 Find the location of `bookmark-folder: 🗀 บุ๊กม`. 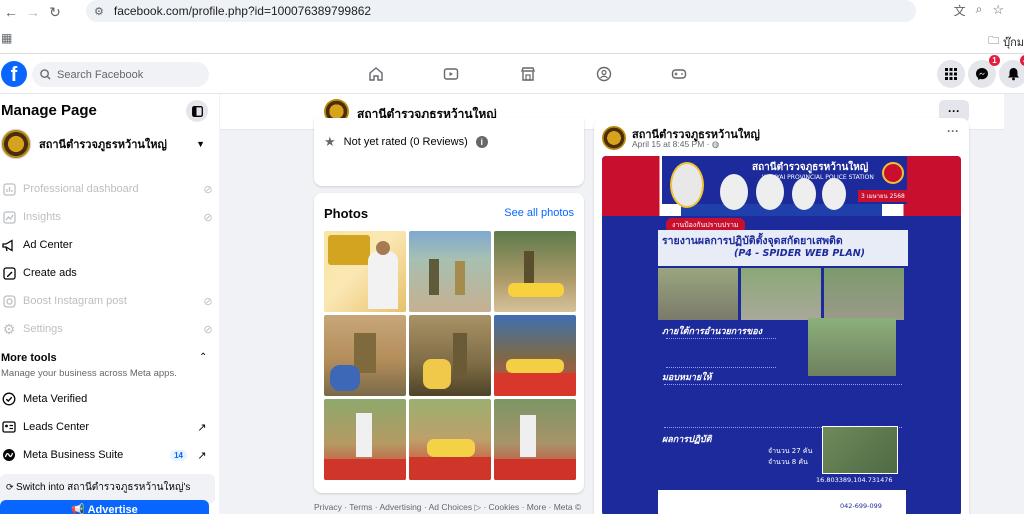

bookmark-folder: 🗀 บุ๊กม is located at coordinates (1006, 41).